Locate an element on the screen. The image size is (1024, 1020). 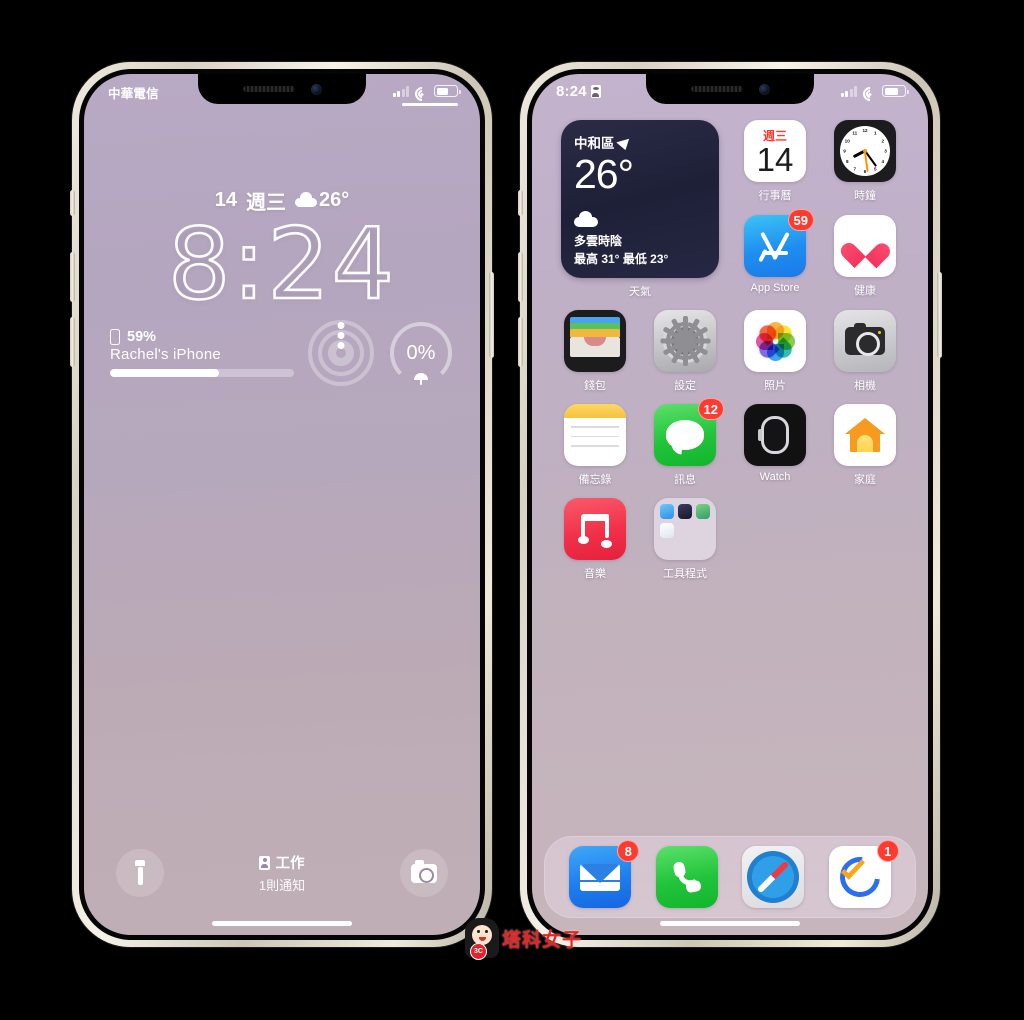
battery-widget: 59% Rachel's iPhone is located at coordinates (202, 353).